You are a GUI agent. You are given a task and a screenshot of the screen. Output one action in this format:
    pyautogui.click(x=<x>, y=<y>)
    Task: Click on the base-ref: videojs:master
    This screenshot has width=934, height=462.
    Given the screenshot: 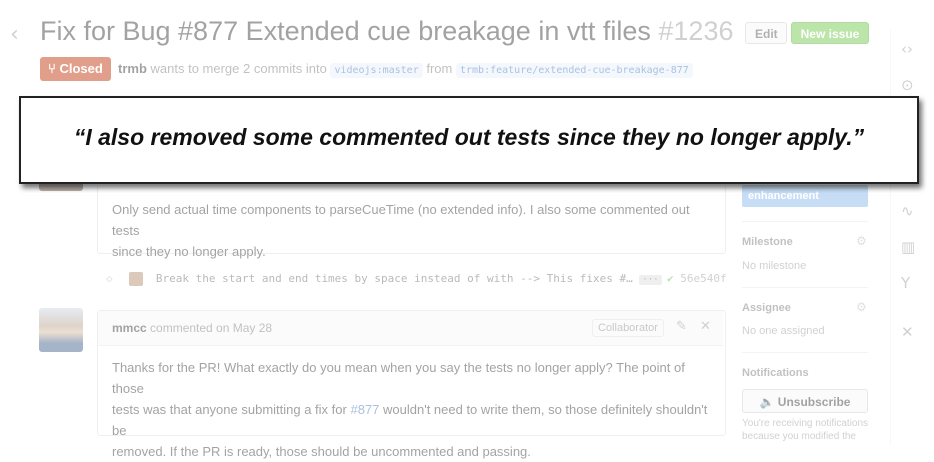 What is the action you would take?
    pyautogui.click(x=376, y=70)
    